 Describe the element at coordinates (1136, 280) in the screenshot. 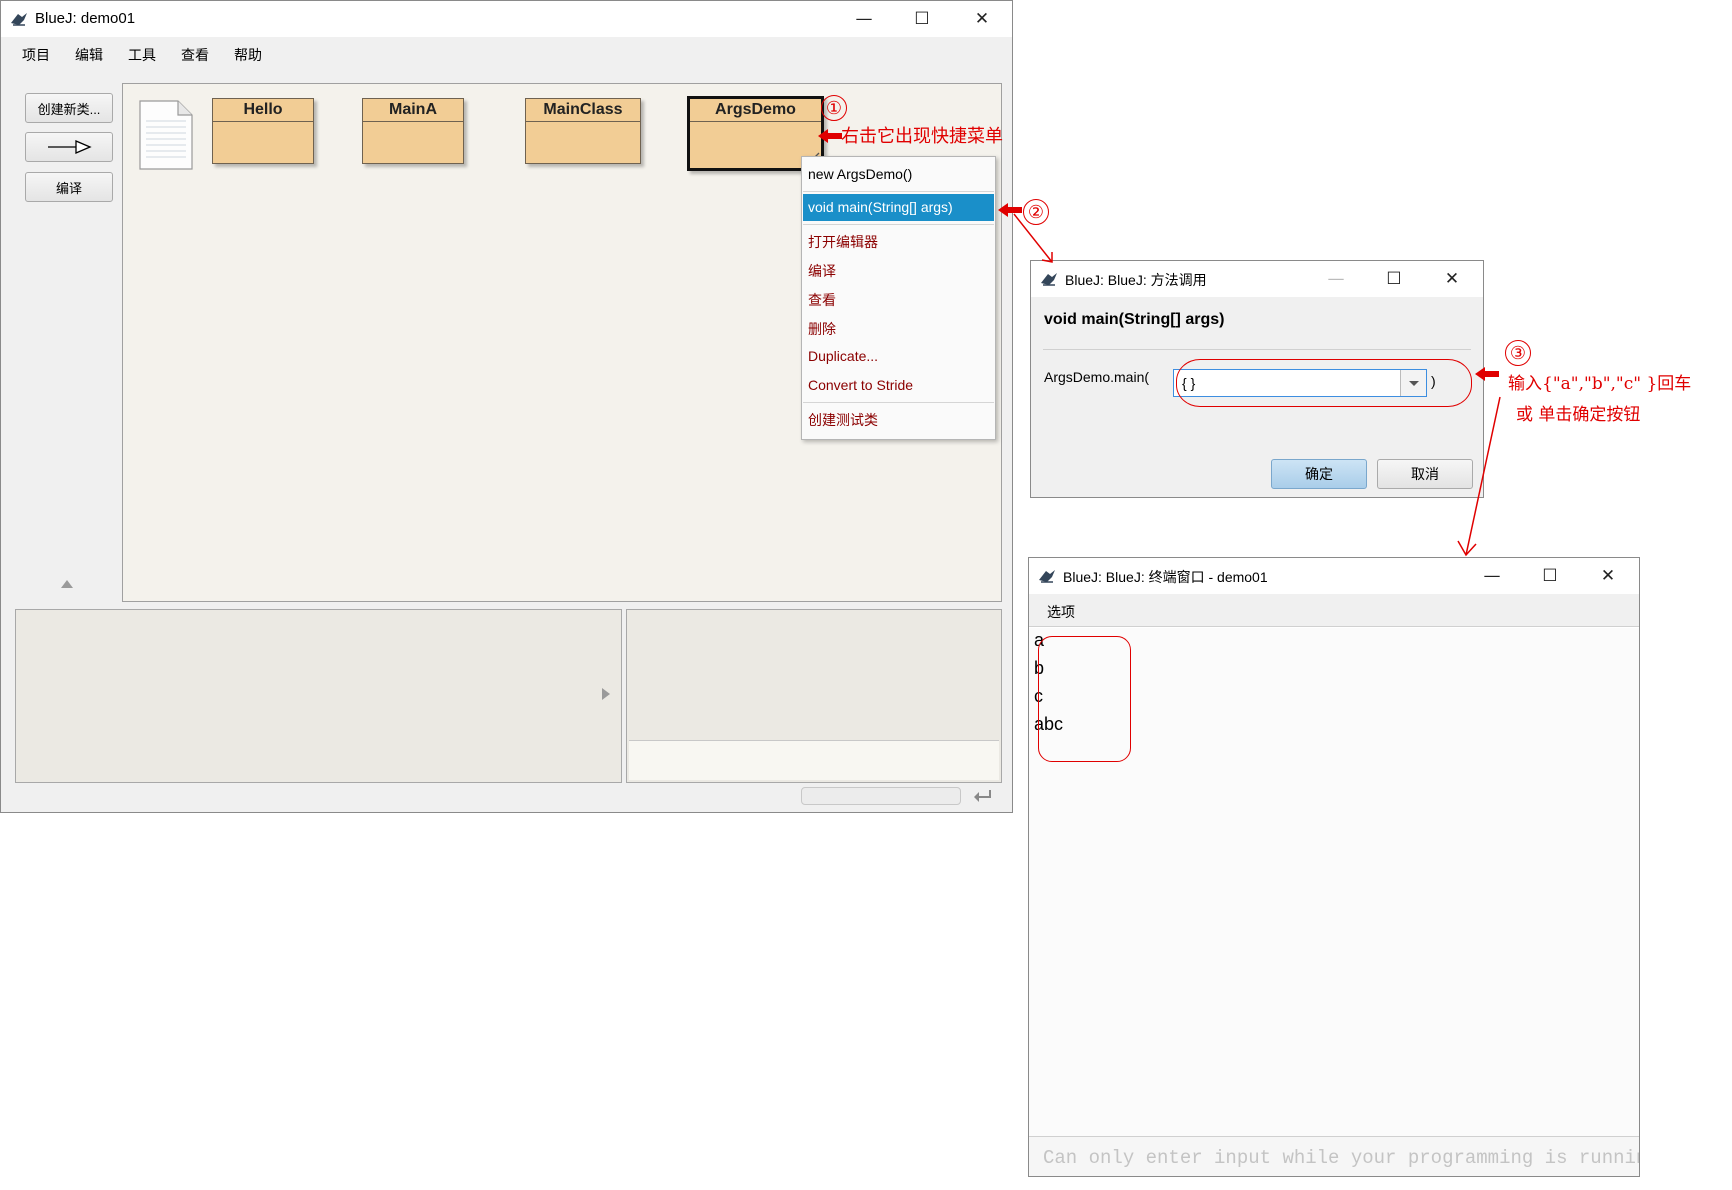

I see `dialog-title: BlueJ: BlueJ: 方法调用` at that location.